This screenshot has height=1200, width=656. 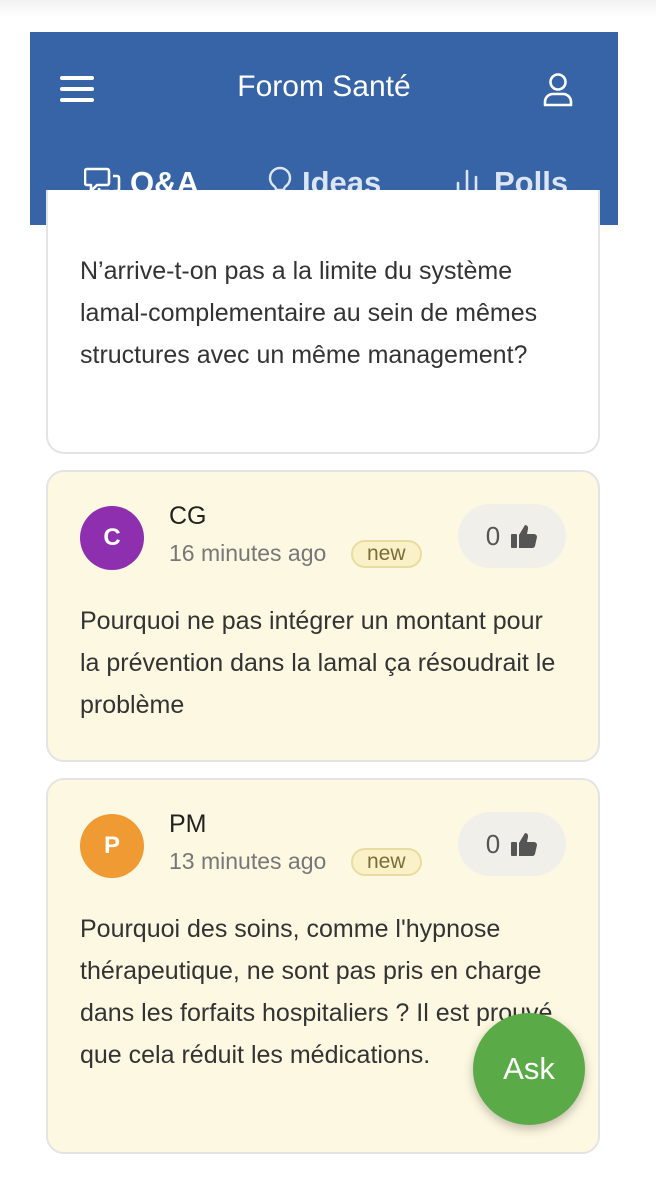 I want to click on post-time: 16 minutes ago, so click(x=248, y=553).